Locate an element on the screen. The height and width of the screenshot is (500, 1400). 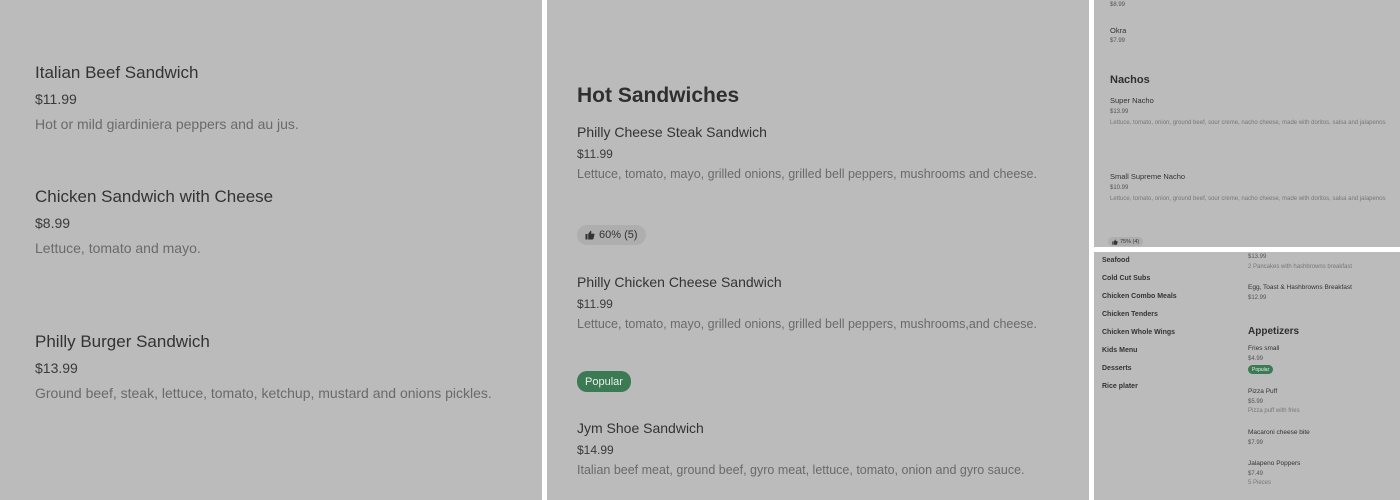
rating-badge: 60% (5) is located at coordinates (611, 235).